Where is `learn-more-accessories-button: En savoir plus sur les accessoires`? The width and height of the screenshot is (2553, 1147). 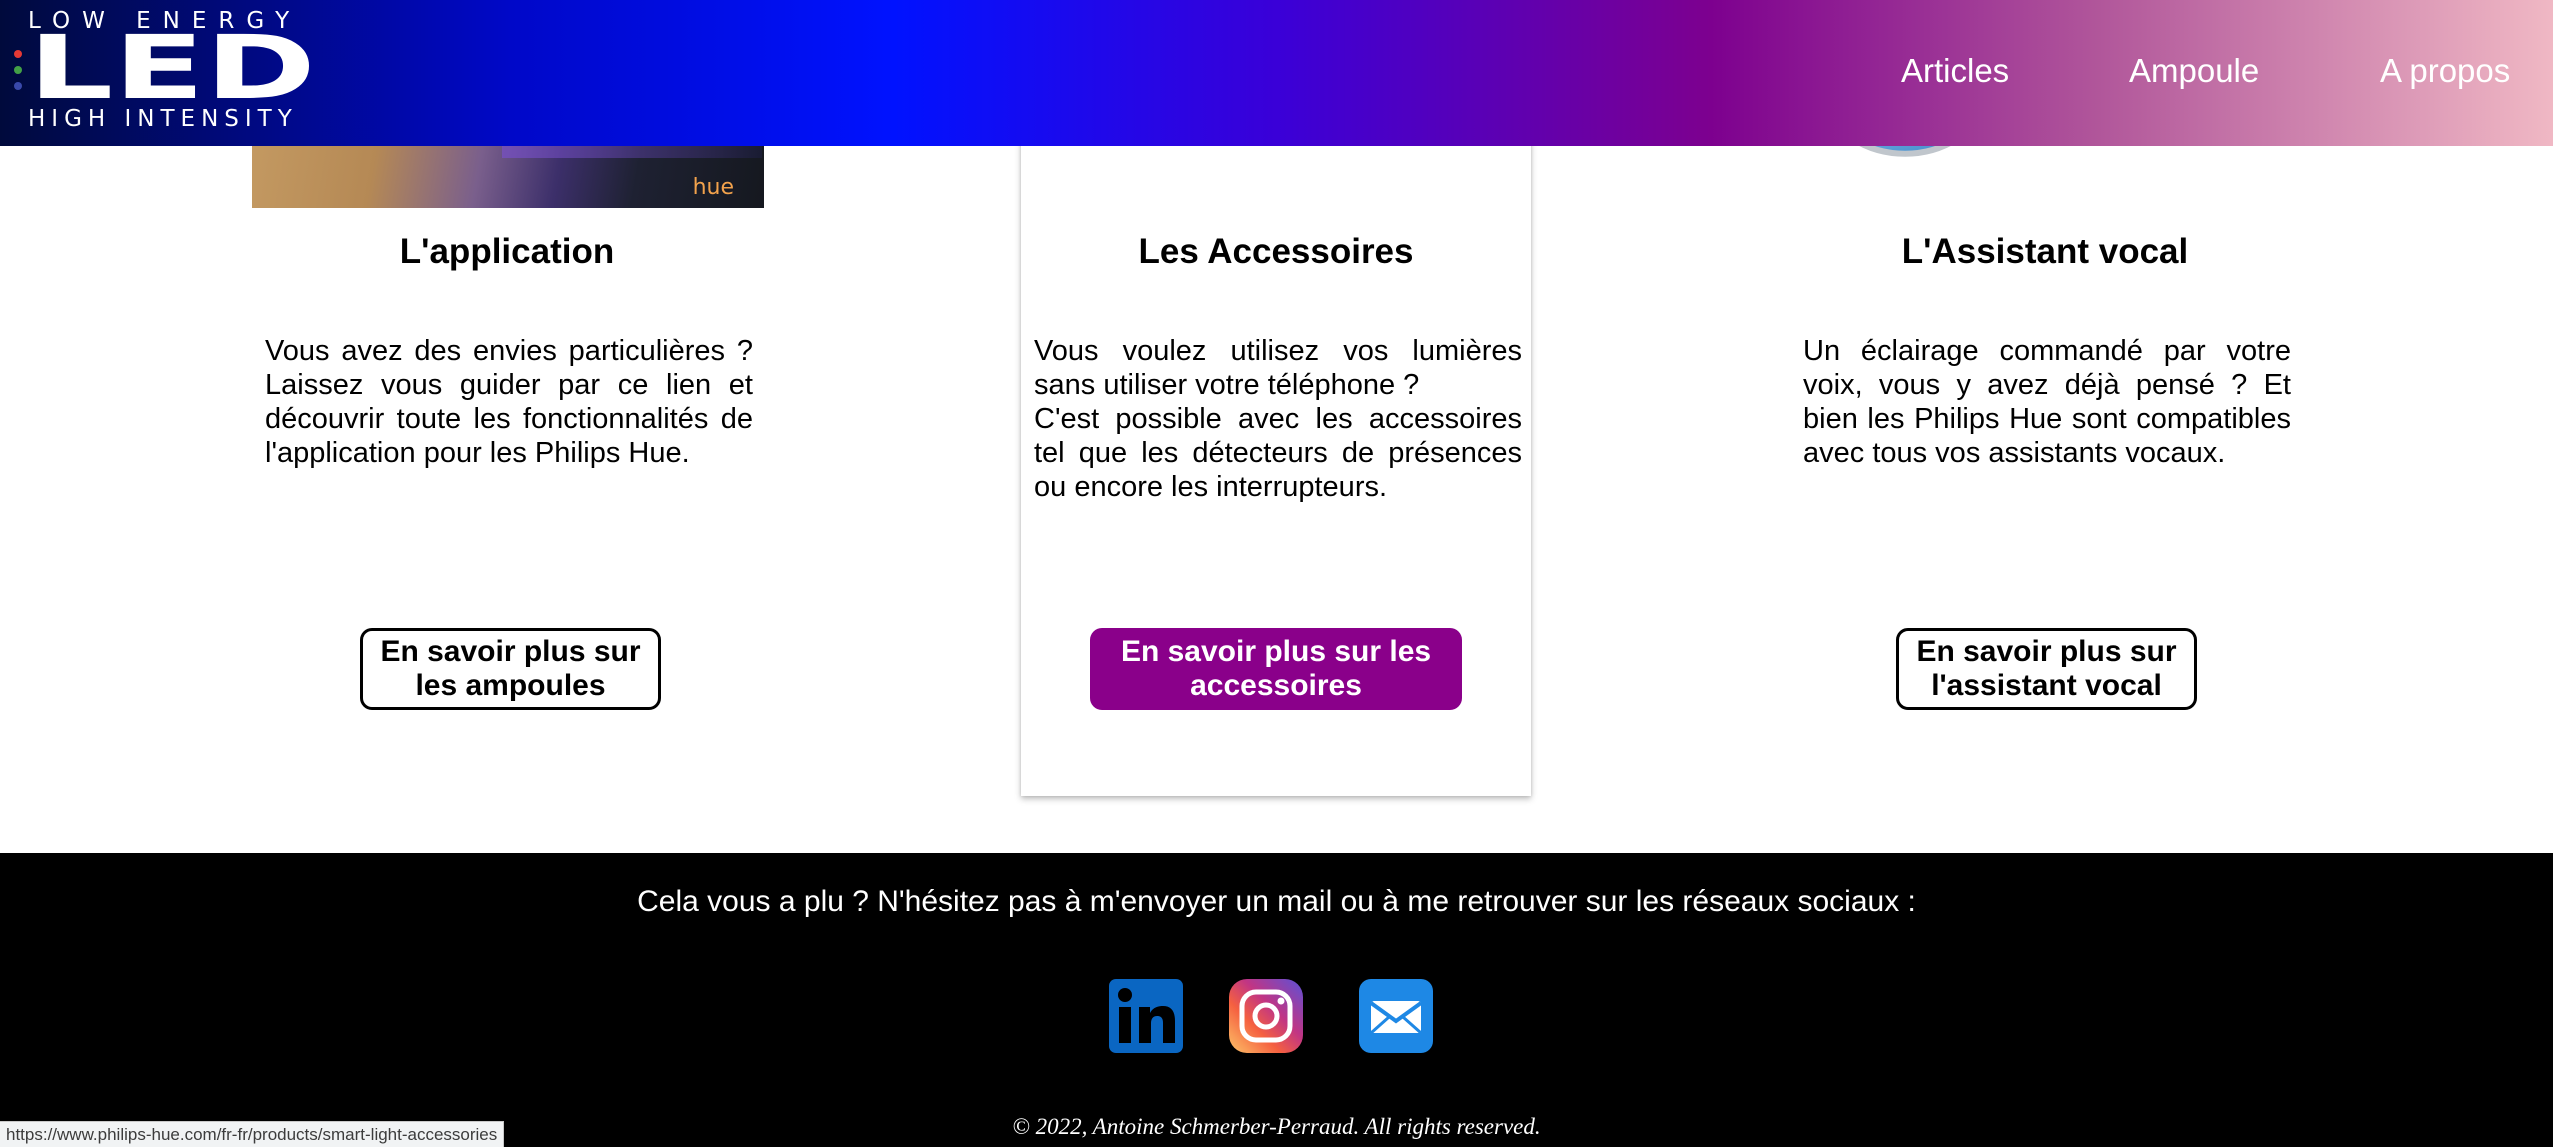 learn-more-accessories-button: En savoir plus sur les accessoires is located at coordinates (1276, 669).